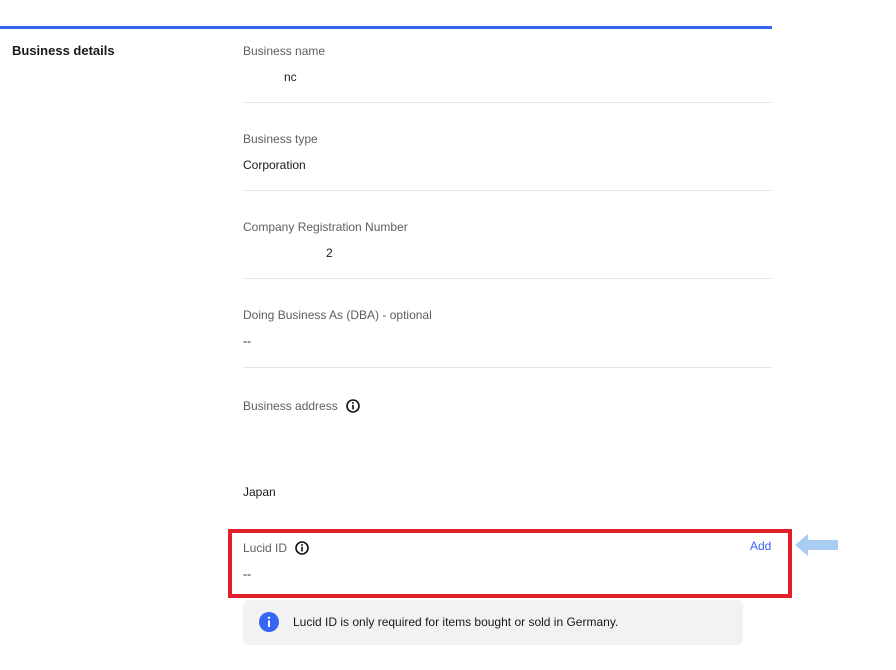 Image resolution: width=896 pixels, height=670 pixels. What do you see at coordinates (290, 77) in the screenshot?
I see `business-name-value: nc` at bounding box center [290, 77].